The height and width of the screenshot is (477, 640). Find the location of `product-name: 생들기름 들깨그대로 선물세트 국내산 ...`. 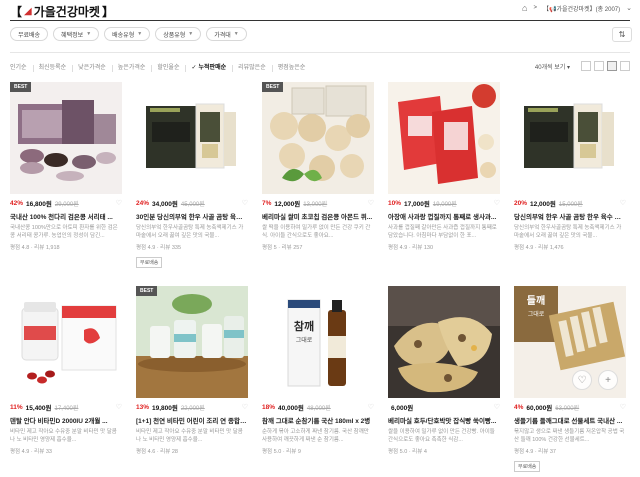

product-name: 생들기름 들깨그대로 선물세트 국내산 ... is located at coordinates (570, 420).